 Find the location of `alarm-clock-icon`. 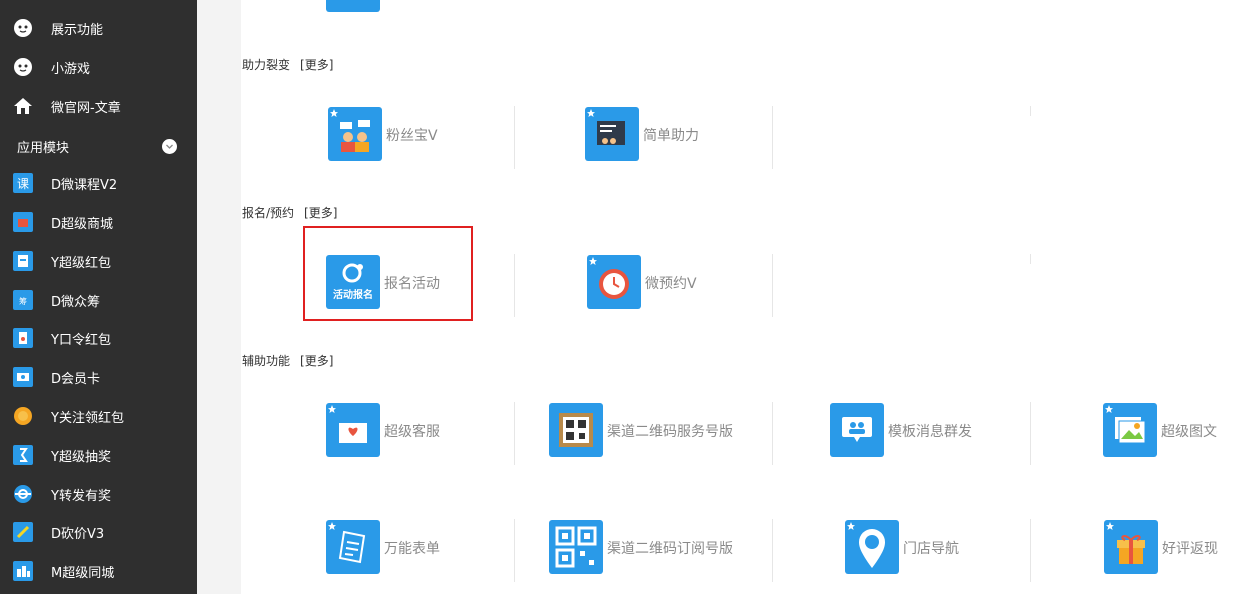

alarm-clock-icon is located at coordinates (614, 282).